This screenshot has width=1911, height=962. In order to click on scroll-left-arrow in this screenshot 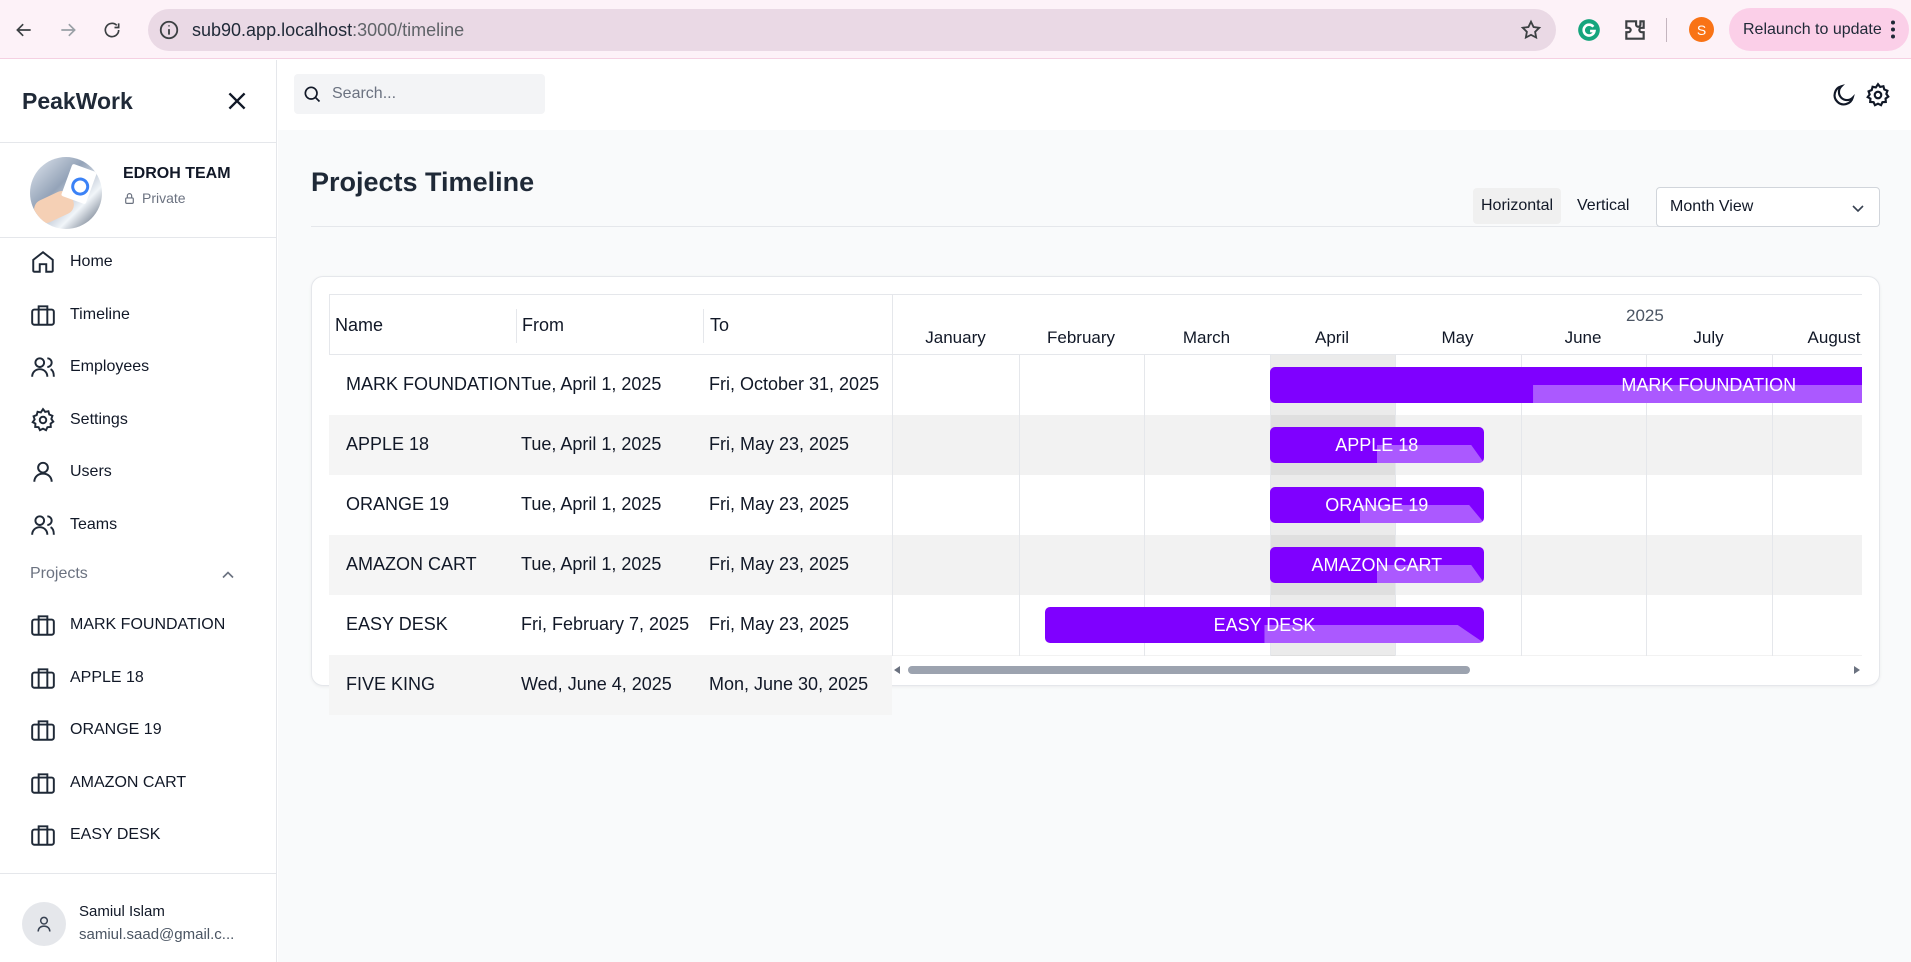, I will do `click(897, 670)`.